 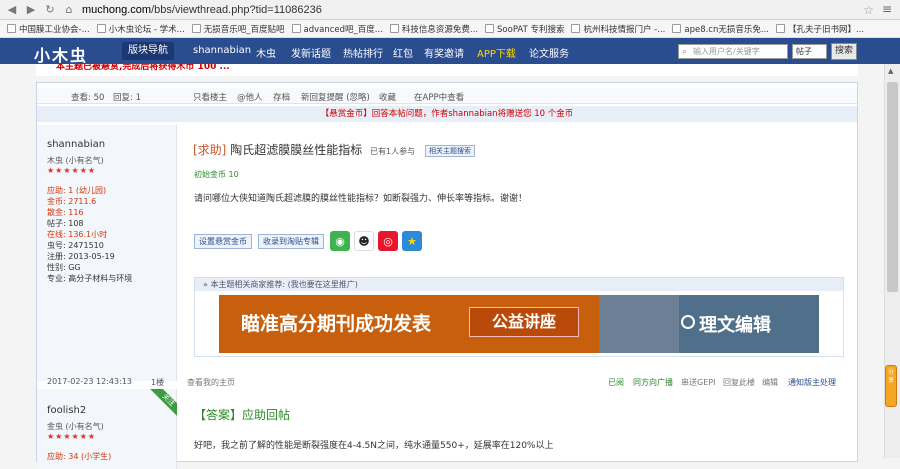 What do you see at coordinates (66, 410) in the screenshot?
I see `reply-author-name: foolish2` at bounding box center [66, 410].